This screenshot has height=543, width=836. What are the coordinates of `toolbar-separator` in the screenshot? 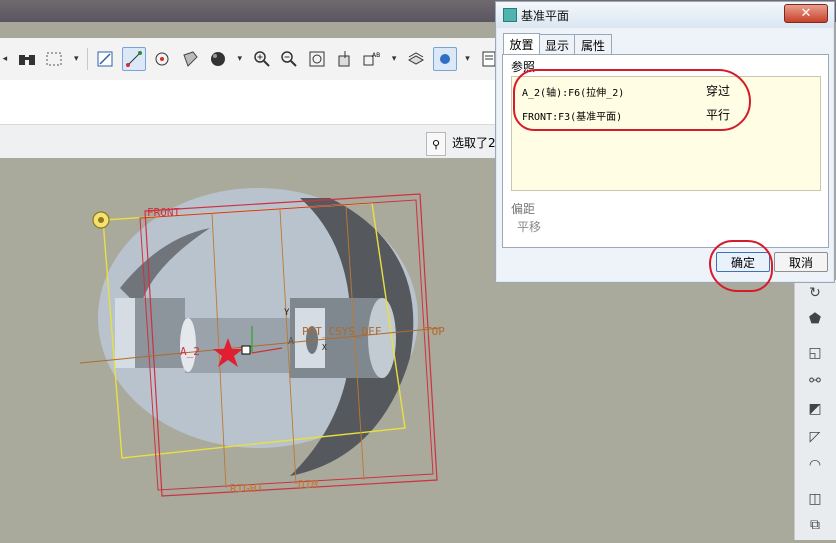 It's located at (88, 59).